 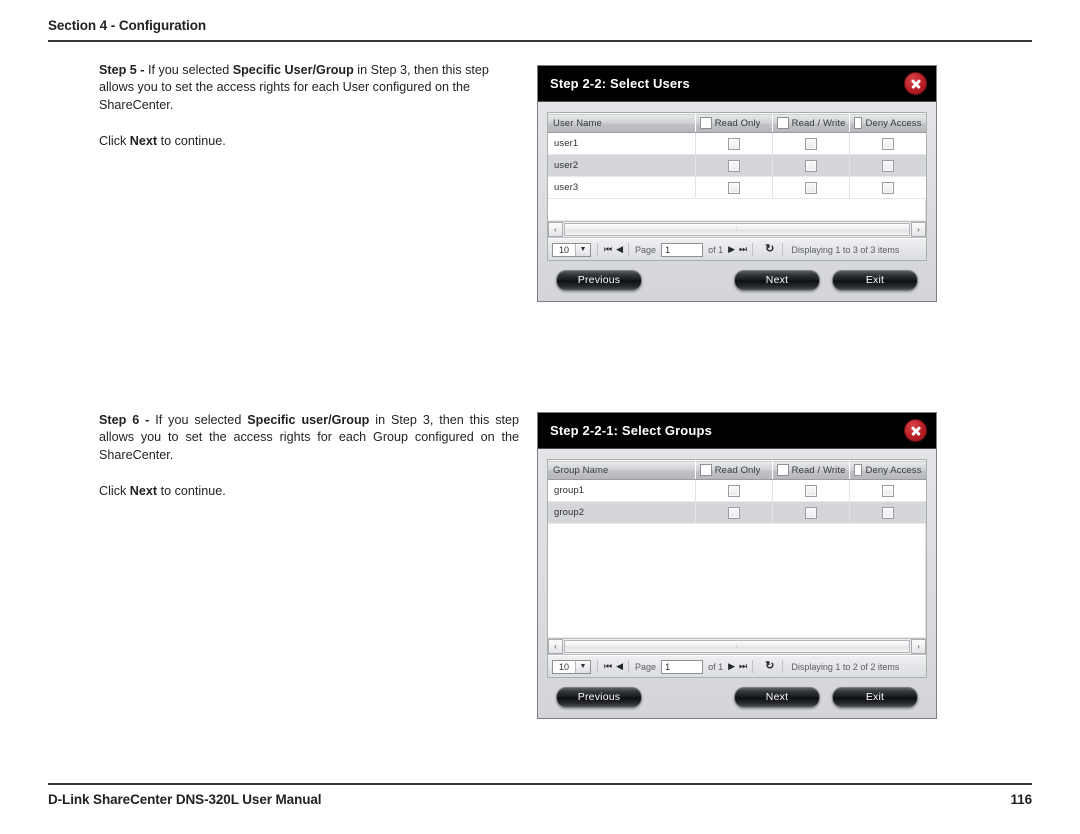 What do you see at coordinates (893, 123) in the screenshot?
I see `column-label-deny-access: Deny Access` at bounding box center [893, 123].